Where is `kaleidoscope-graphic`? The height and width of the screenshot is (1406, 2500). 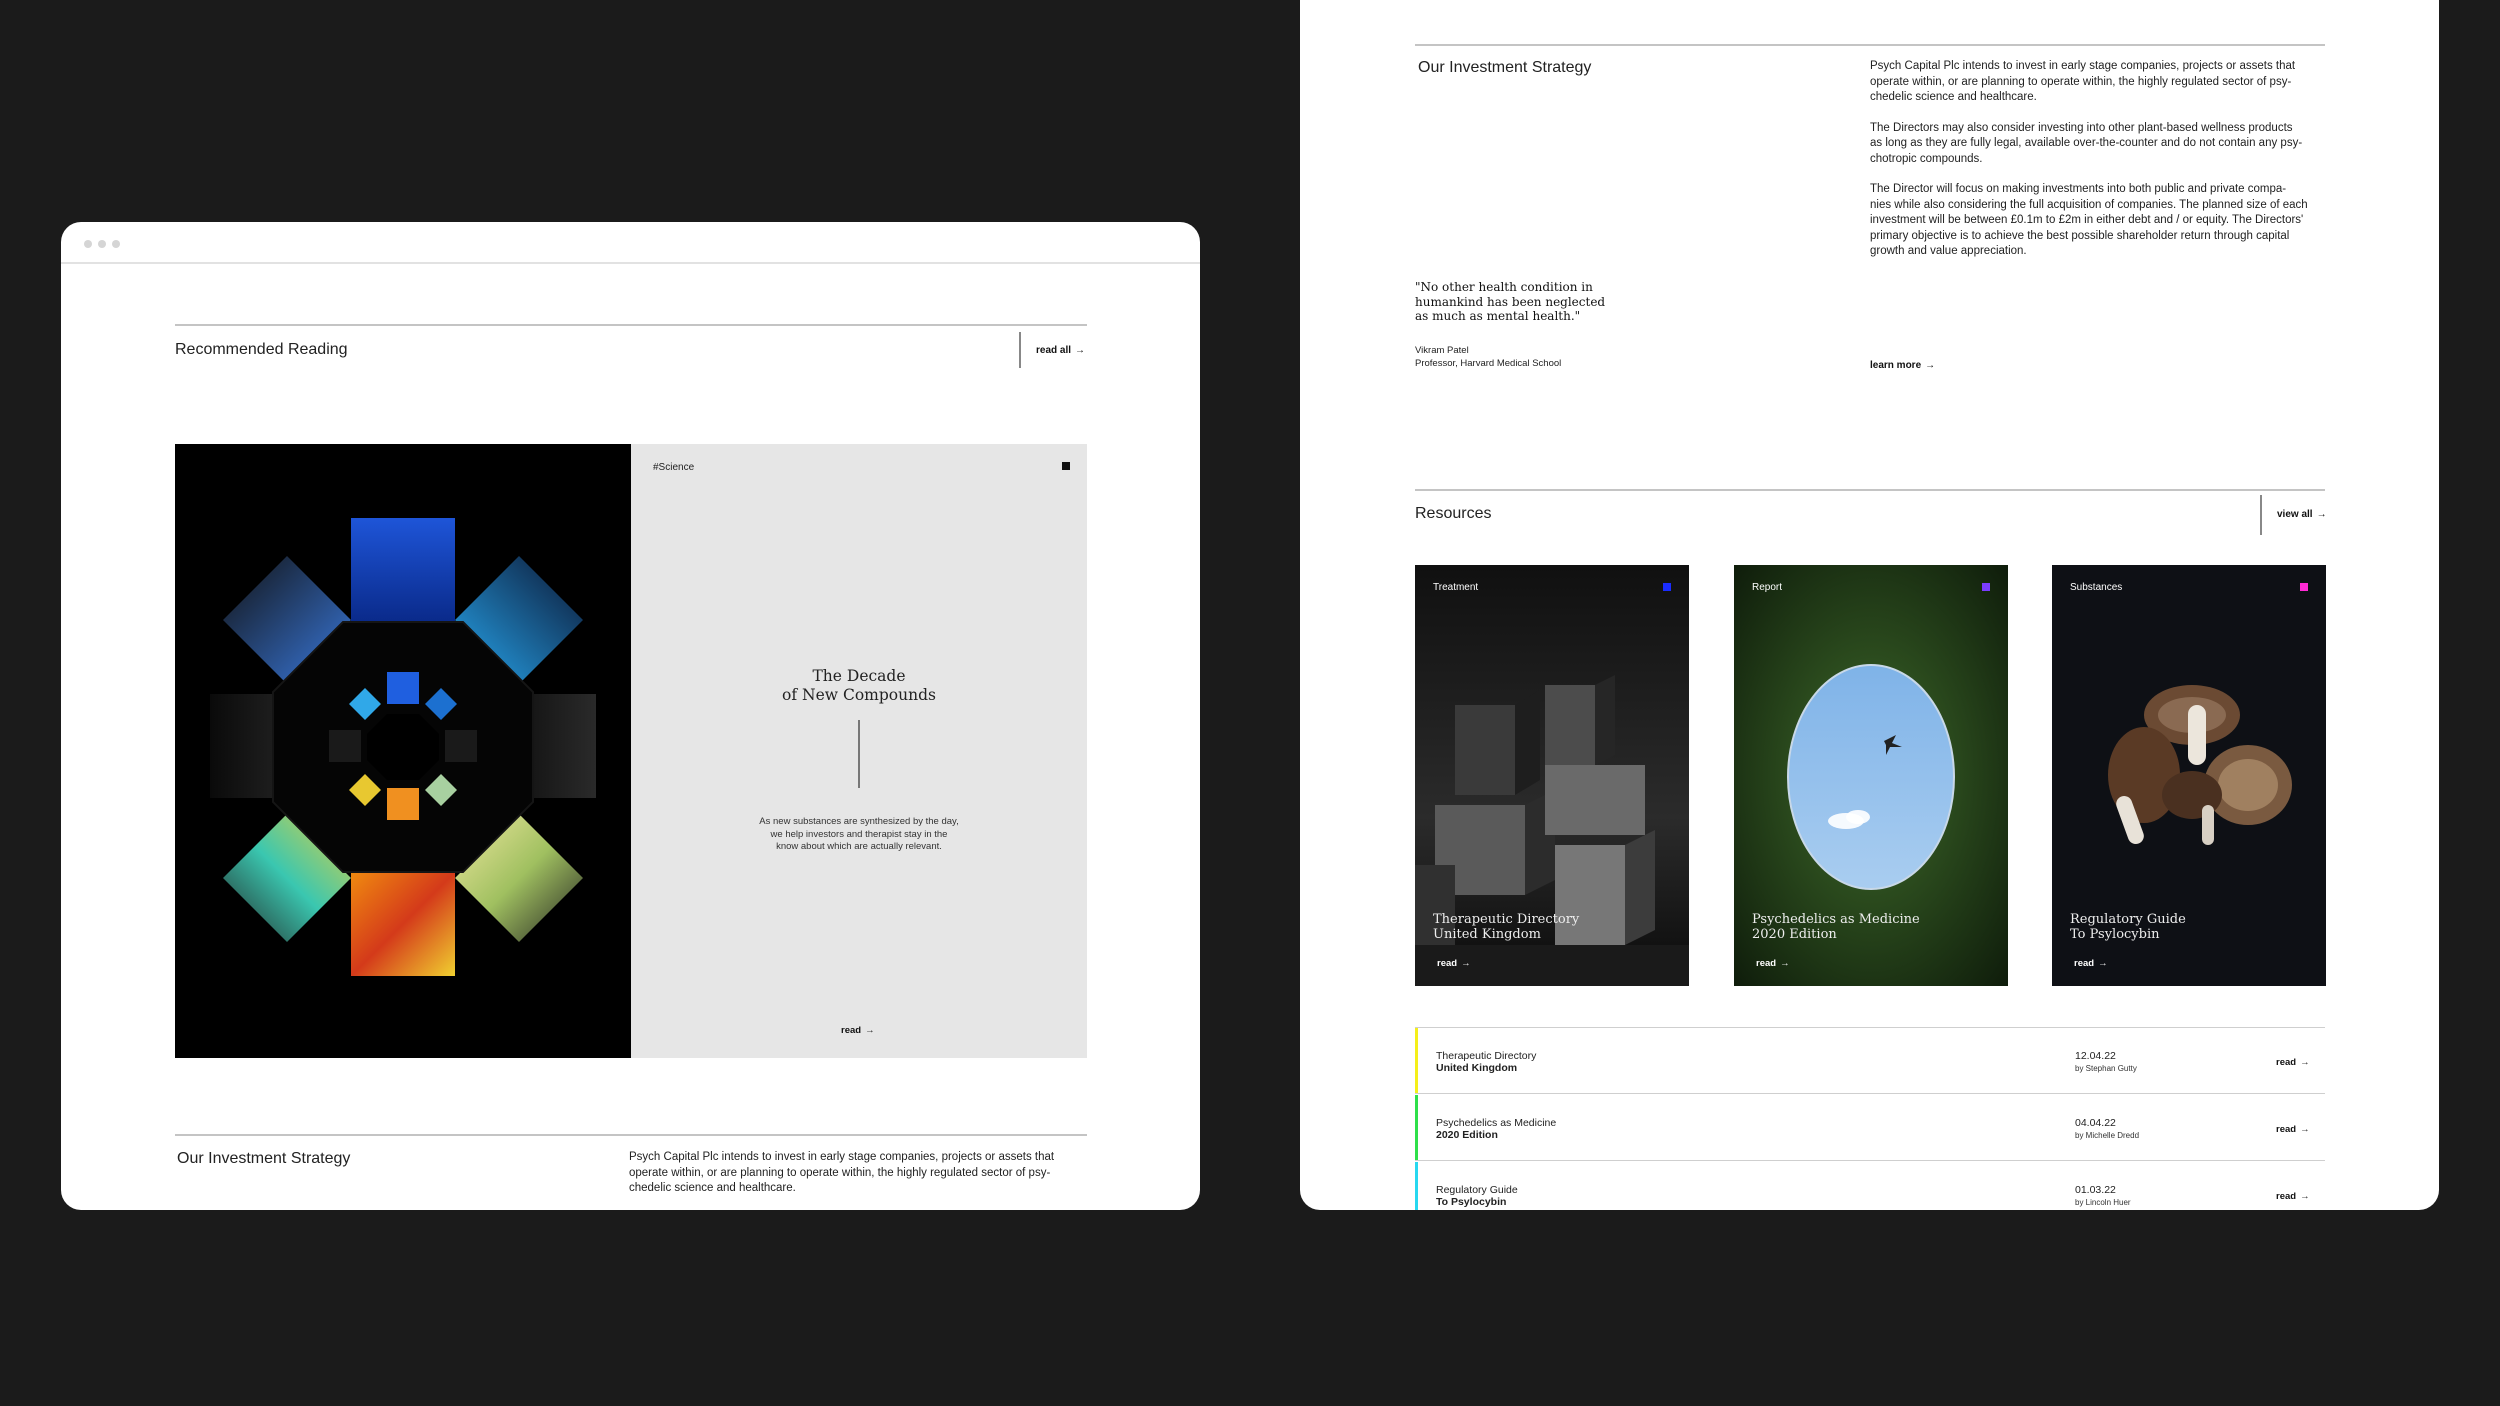 kaleidoscope-graphic is located at coordinates (403, 751).